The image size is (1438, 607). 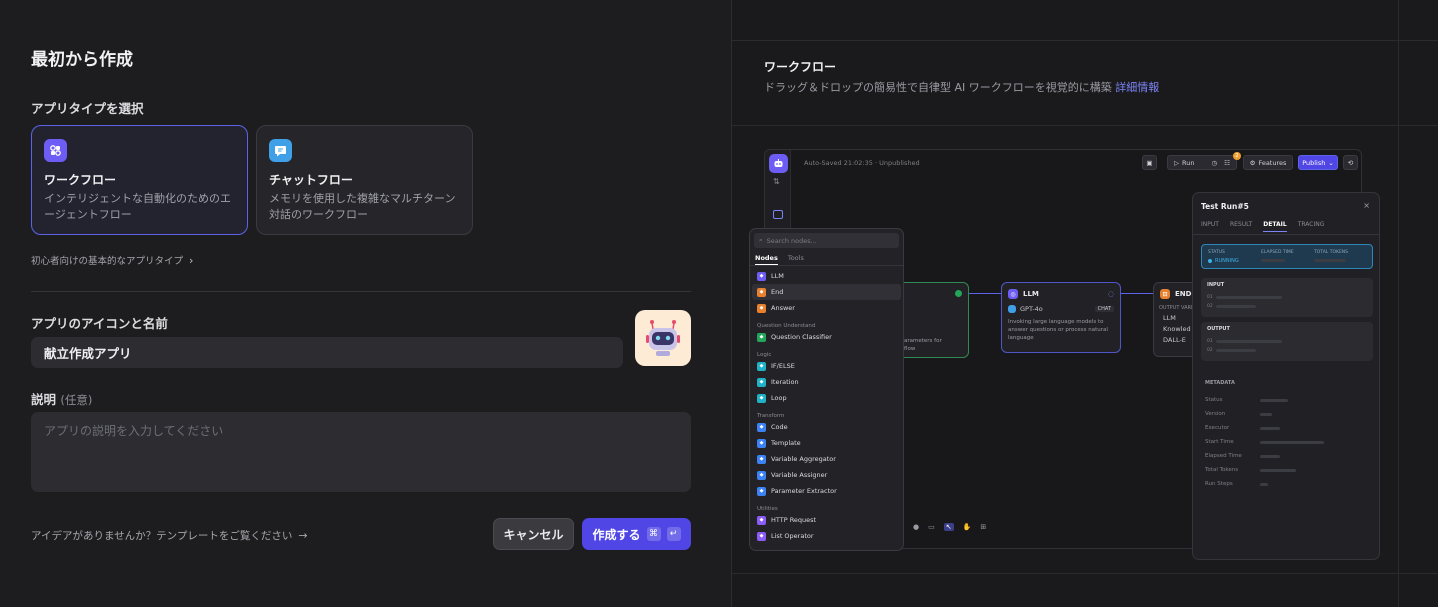 I want to click on app-type-workflow-card: ワークフロー インテリジェントな自動化のためのエージェントフロー, so click(x=139, y=180).